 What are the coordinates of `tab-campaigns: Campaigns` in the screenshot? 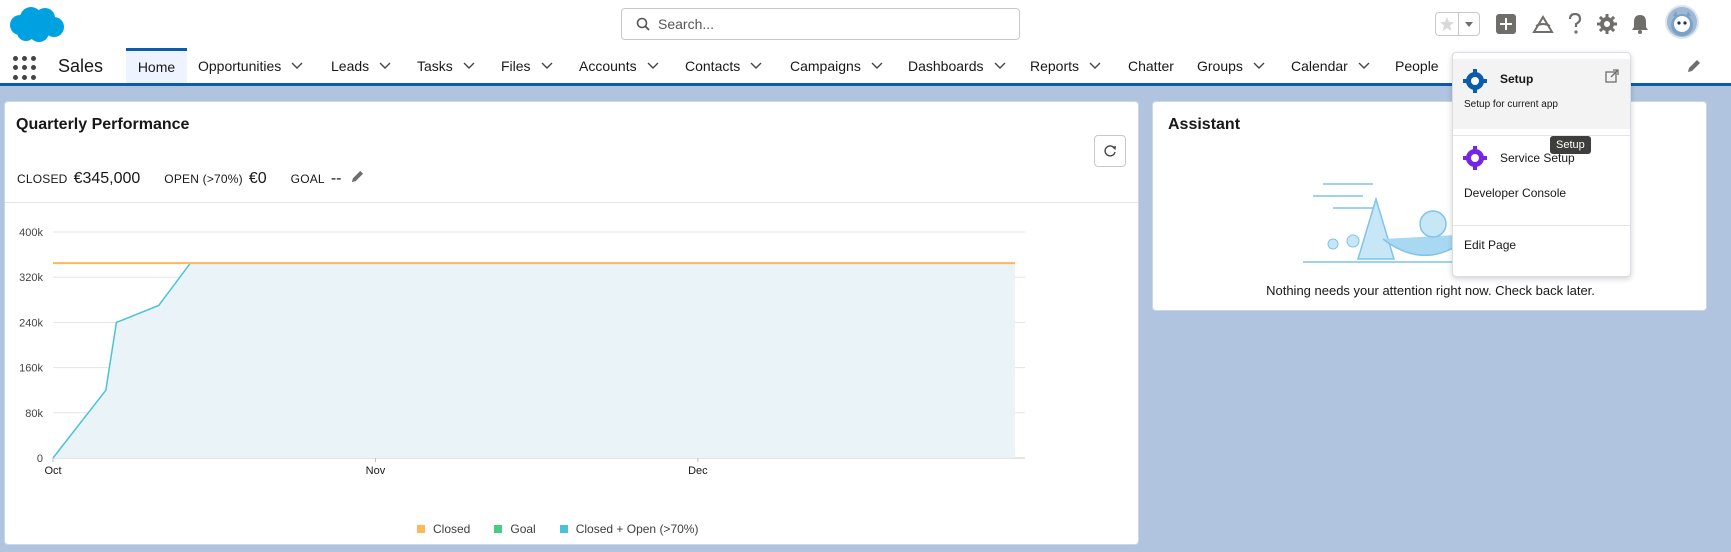 It's located at (836, 65).